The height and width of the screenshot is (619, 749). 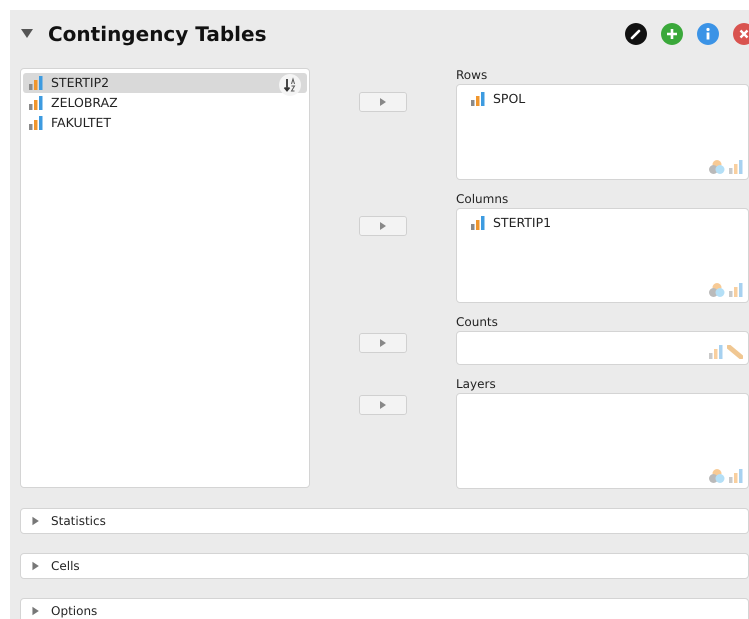 What do you see at coordinates (384, 608) in the screenshot?
I see `section-header: Options` at bounding box center [384, 608].